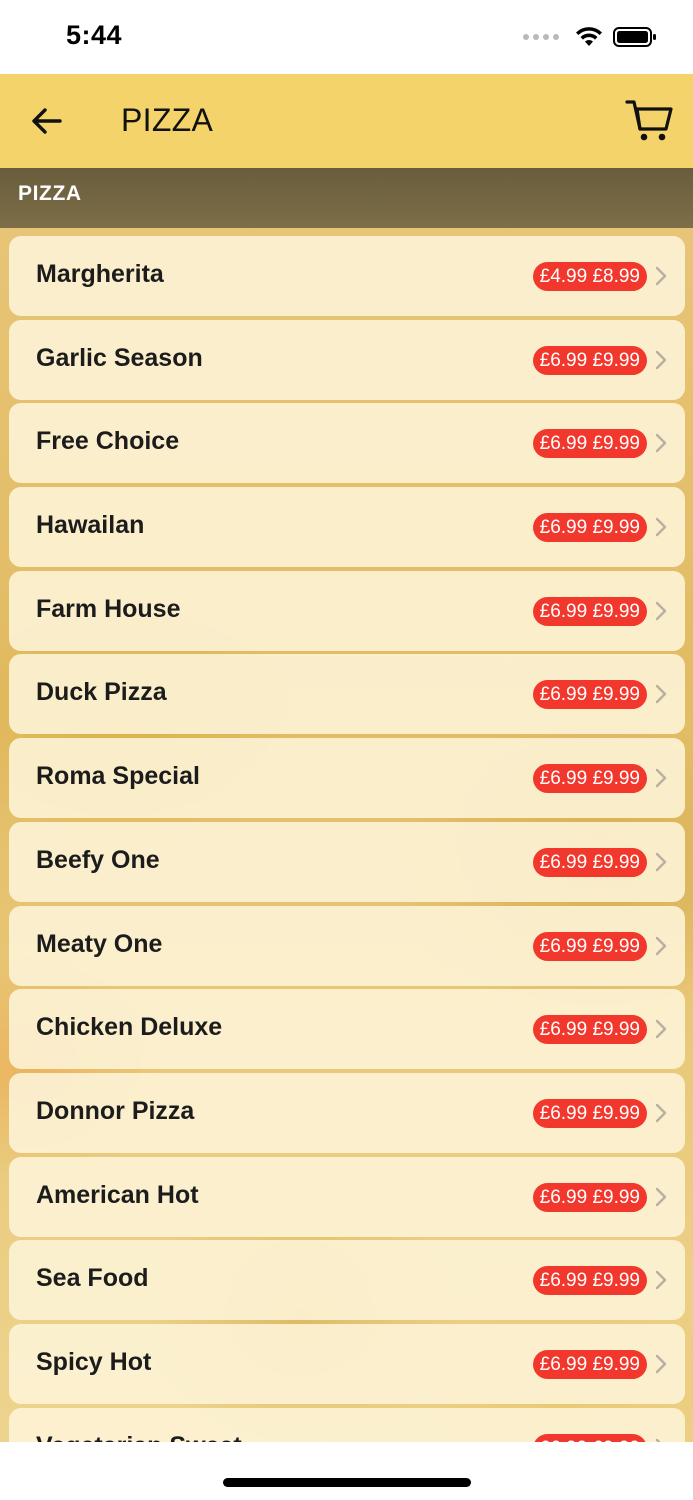  I want to click on menu-item: American Hot £6.99 £9.99, so click(347, 1196).